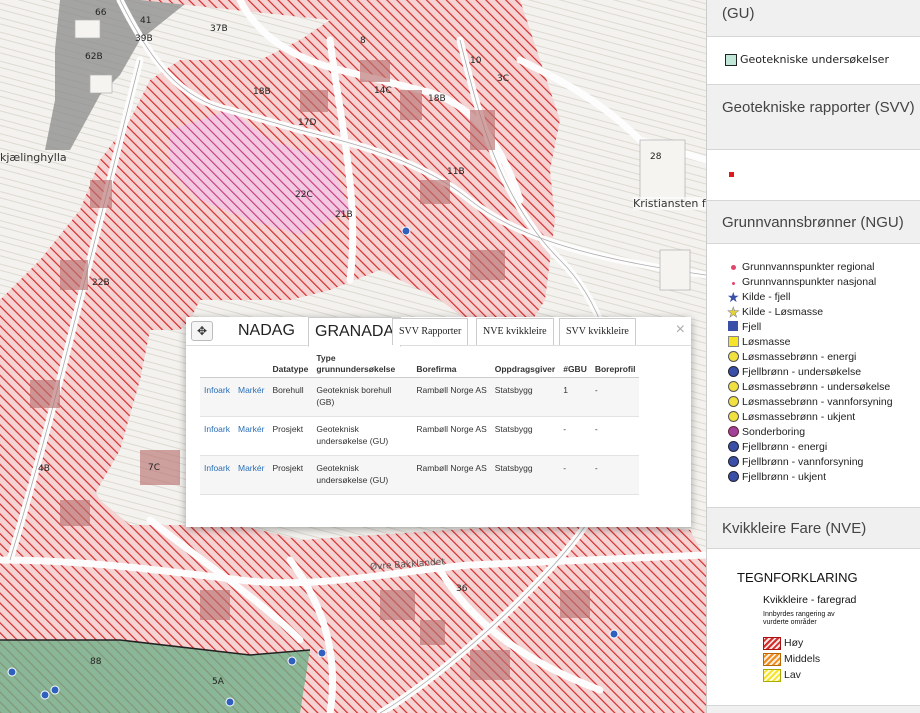 Image resolution: width=920 pixels, height=713 pixels. Describe the element at coordinates (813, 18) in the screenshot. I see `legend-header-gu: (GU)` at that location.